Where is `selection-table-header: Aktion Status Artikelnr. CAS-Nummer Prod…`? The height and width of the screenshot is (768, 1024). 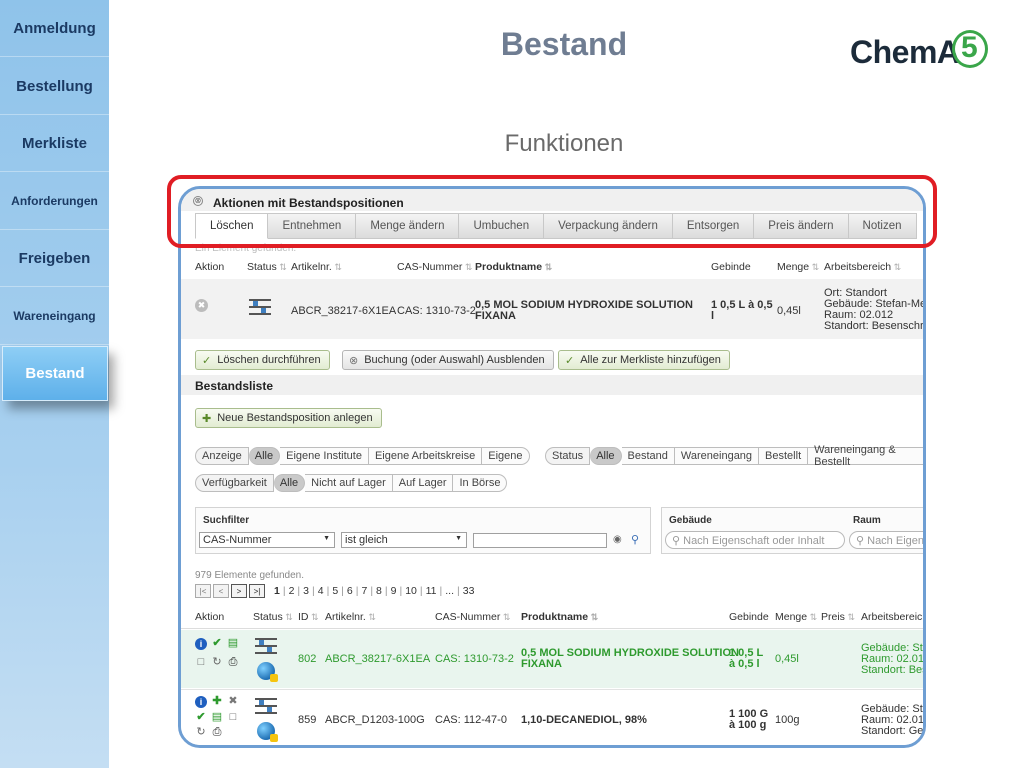
selection-table-header: Aktion Status Artikelnr. CAS-Nummer Prod… is located at coordinates (552, 266).